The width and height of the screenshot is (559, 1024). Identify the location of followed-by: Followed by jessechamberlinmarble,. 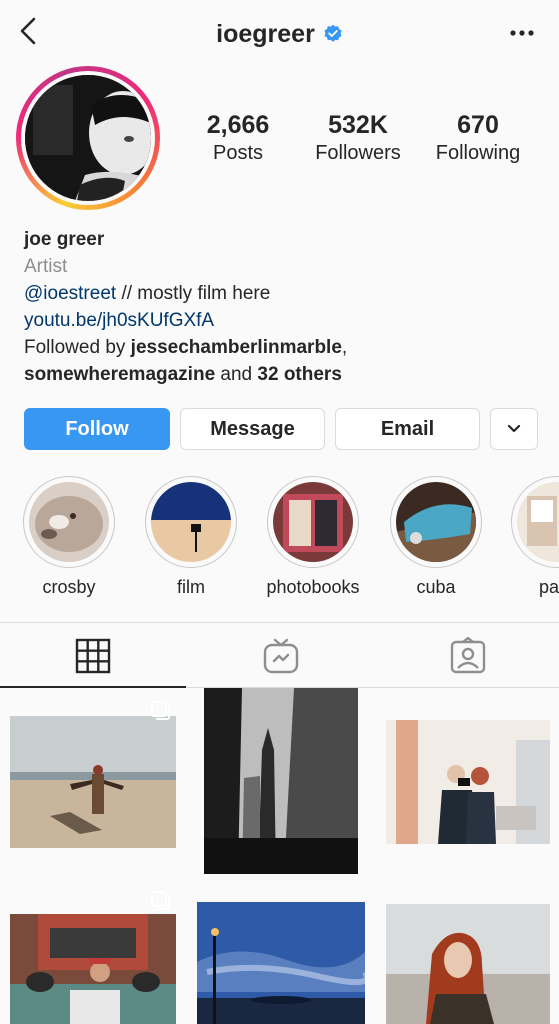
(284, 347).